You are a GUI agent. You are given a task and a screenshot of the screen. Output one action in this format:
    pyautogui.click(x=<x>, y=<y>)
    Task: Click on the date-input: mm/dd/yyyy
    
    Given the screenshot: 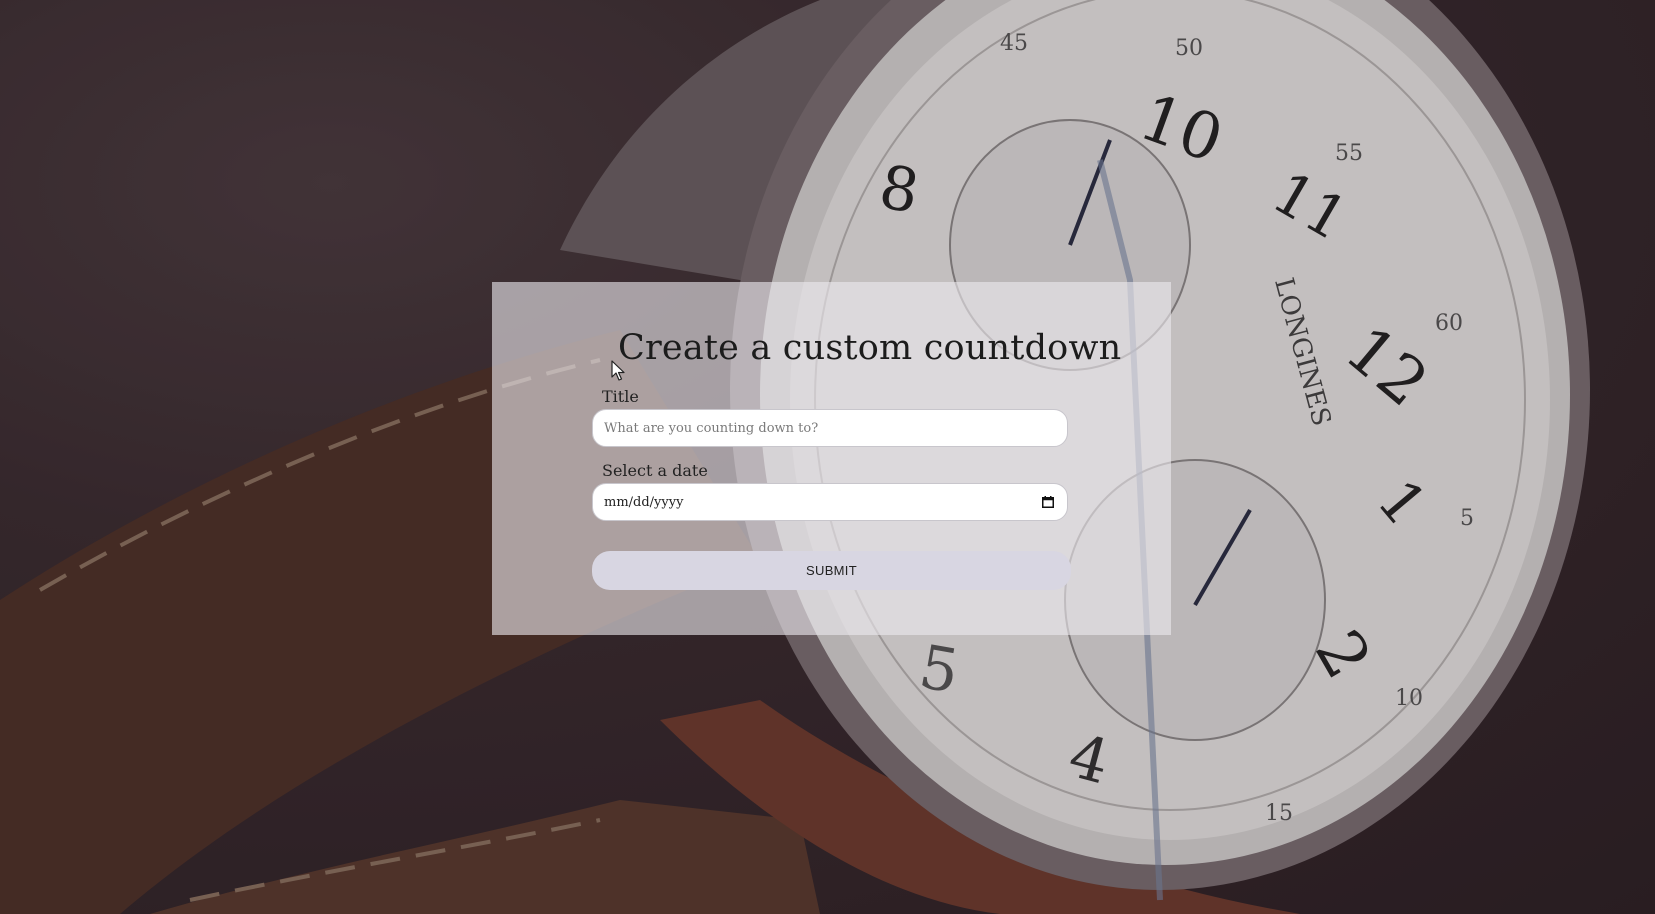 What is the action you would take?
    pyautogui.click(x=830, y=502)
    